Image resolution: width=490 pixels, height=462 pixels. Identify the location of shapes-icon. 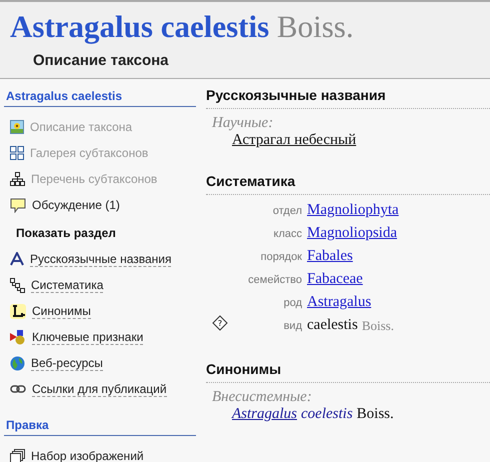
(18, 337).